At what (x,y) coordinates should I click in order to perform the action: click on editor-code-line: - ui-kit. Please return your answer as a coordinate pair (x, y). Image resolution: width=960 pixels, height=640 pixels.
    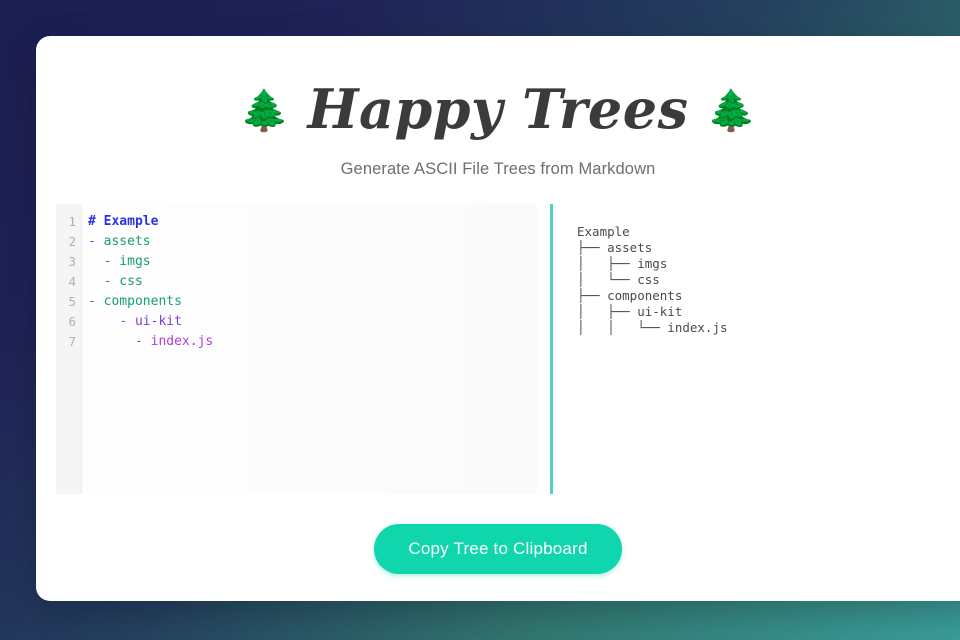
    Looking at the image, I should click on (312, 322).